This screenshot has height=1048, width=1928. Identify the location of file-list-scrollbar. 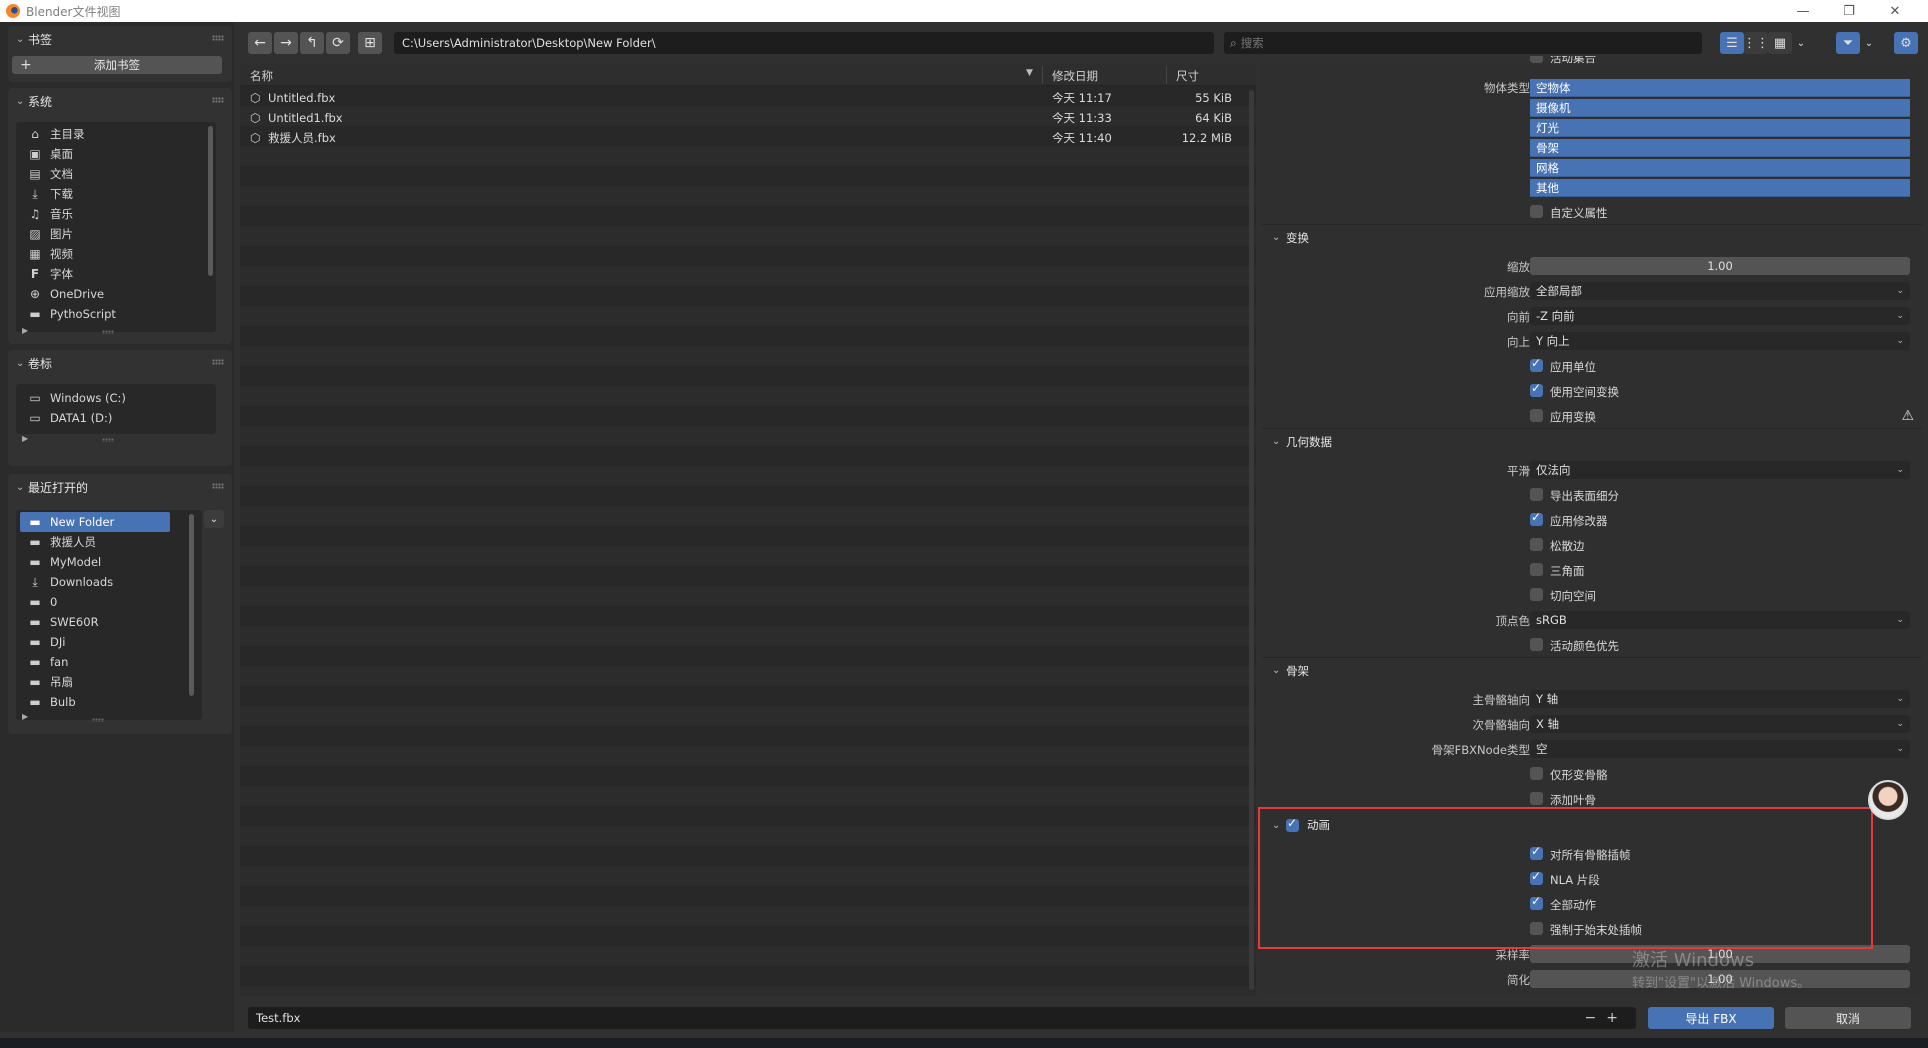
(1251, 540).